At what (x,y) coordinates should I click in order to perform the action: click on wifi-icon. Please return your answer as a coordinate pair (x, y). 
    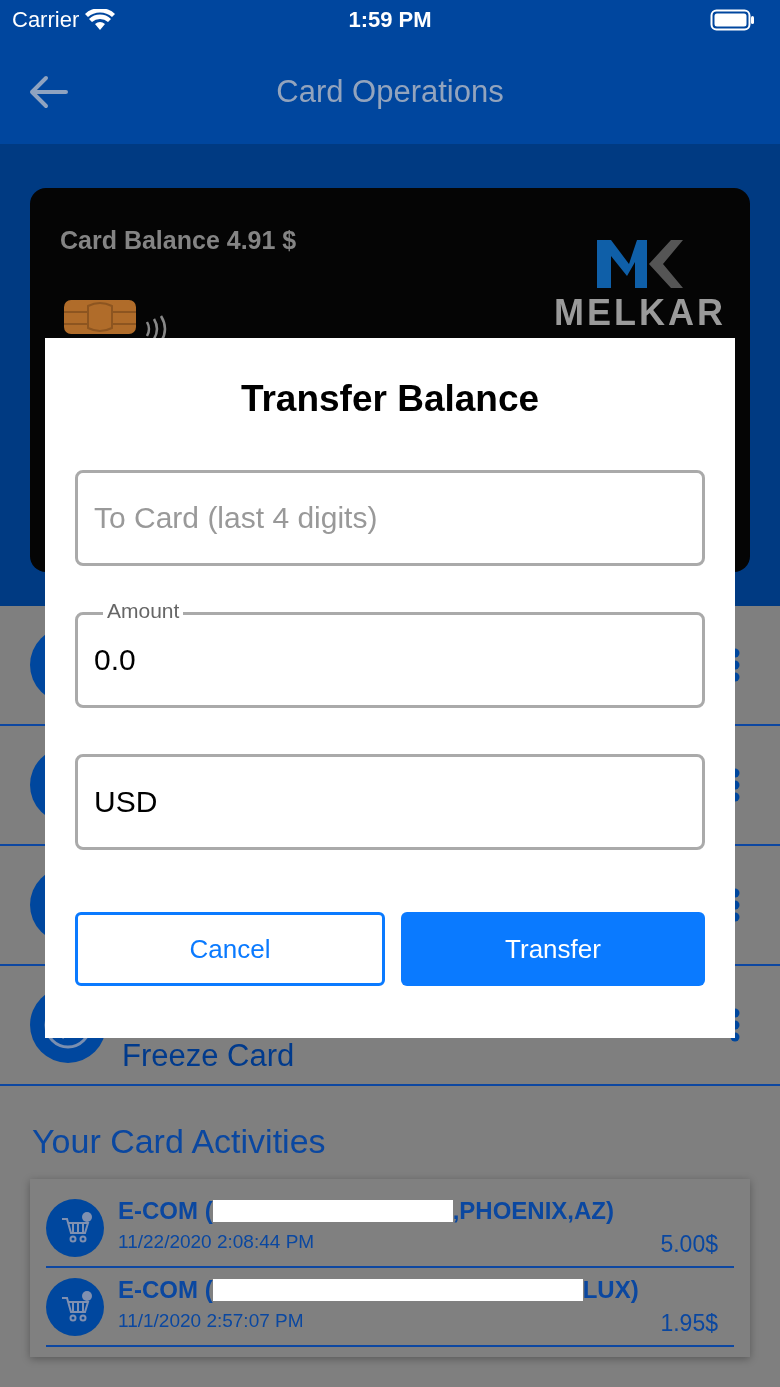
    Looking at the image, I should click on (100, 20).